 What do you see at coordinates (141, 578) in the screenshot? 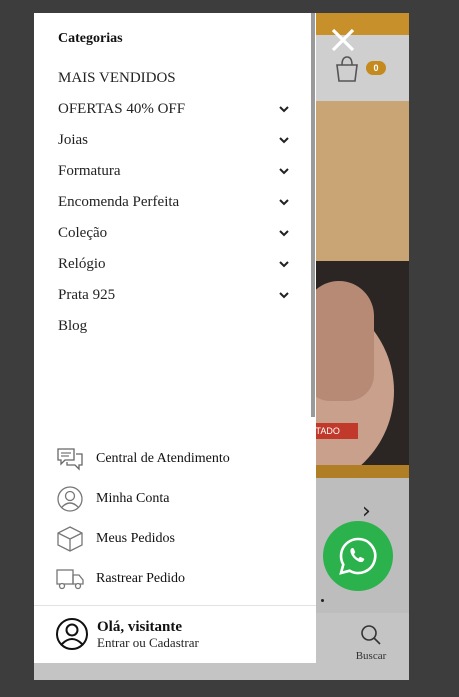
I see `link-label: Rastrear Pedido` at bounding box center [141, 578].